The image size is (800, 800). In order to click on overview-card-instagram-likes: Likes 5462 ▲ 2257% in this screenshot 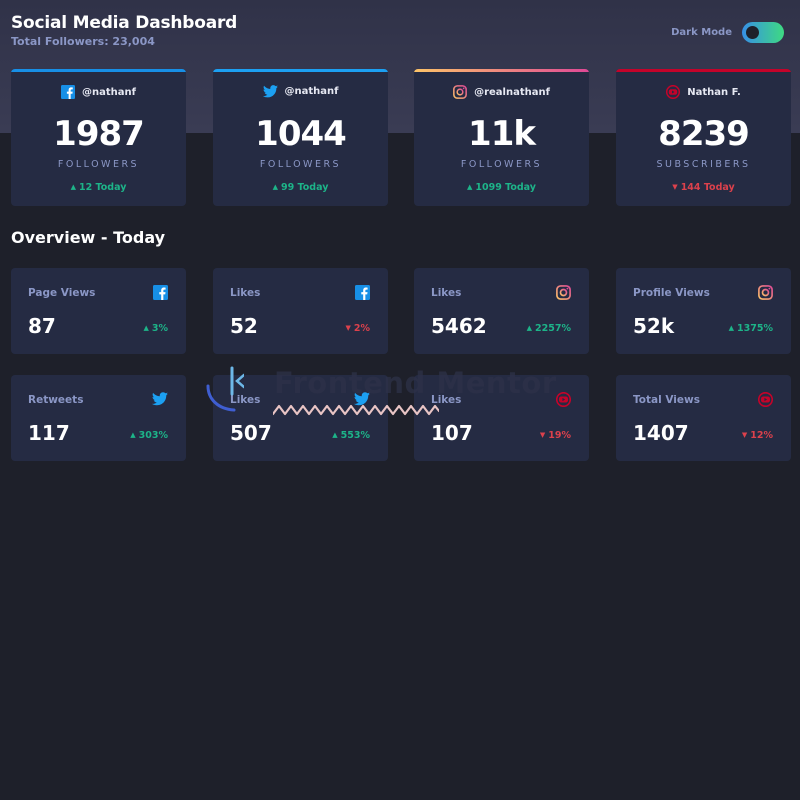, I will do `click(501, 311)`.